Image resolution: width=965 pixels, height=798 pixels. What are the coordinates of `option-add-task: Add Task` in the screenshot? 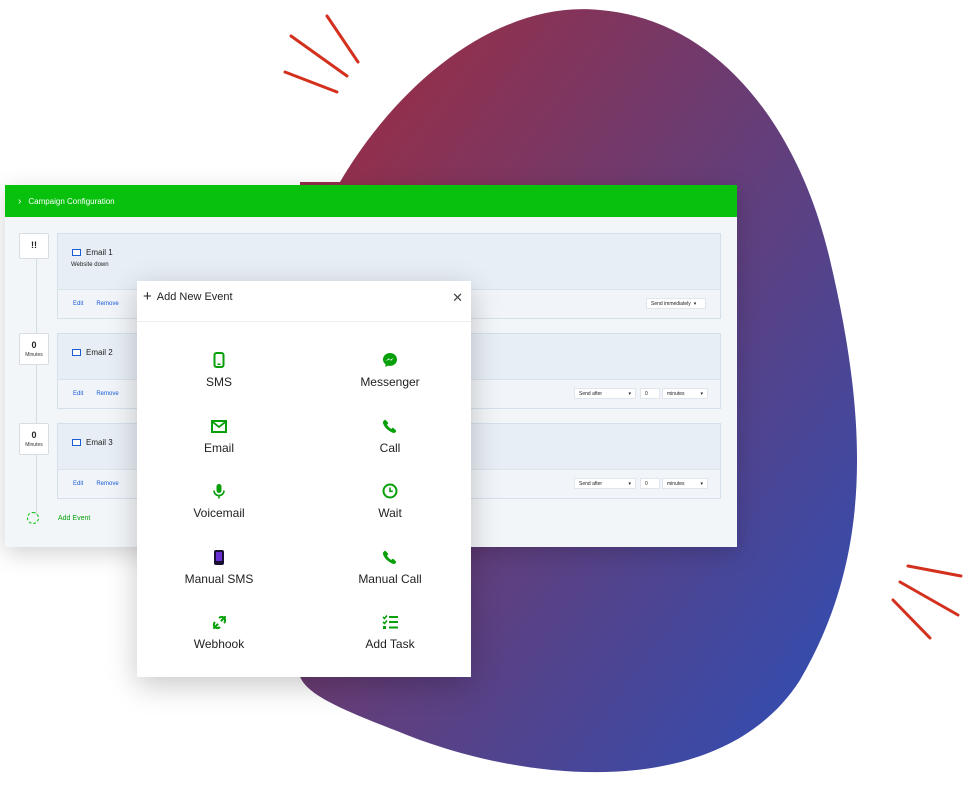 It's located at (390, 632).